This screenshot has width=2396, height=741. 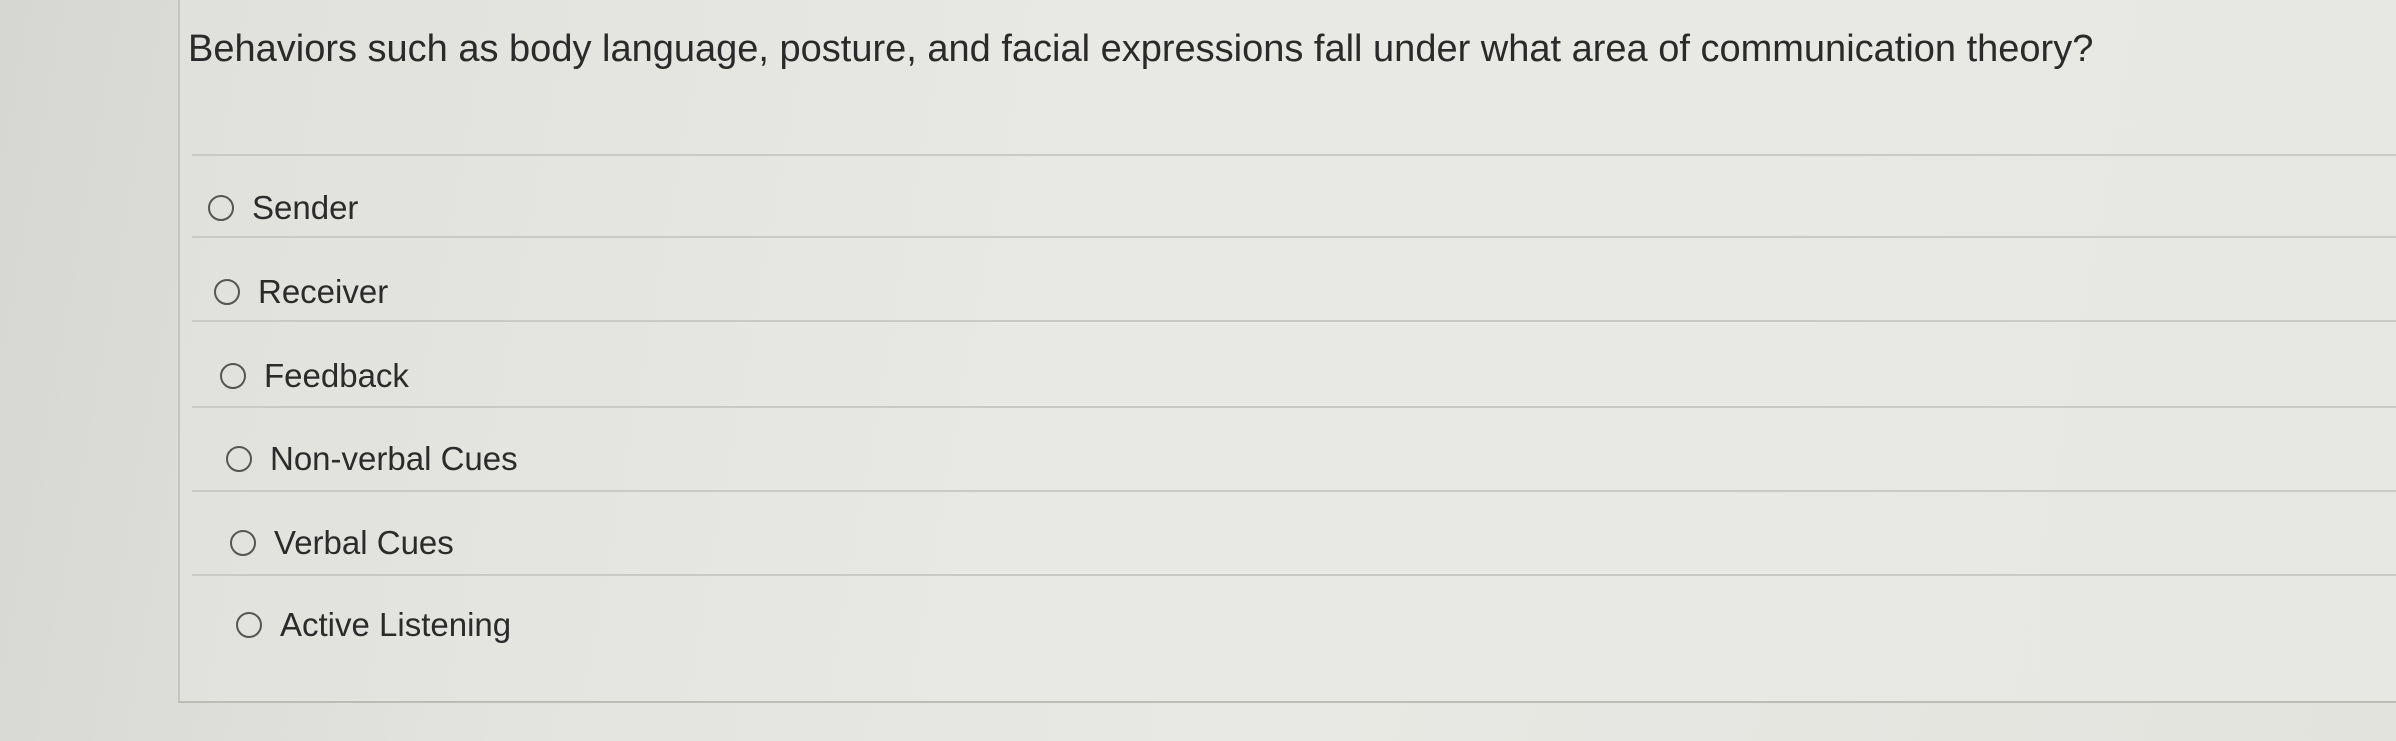 What do you see at coordinates (323, 291) in the screenshot?
I see `option-label: Receiver` at bounding box center [323, 291].